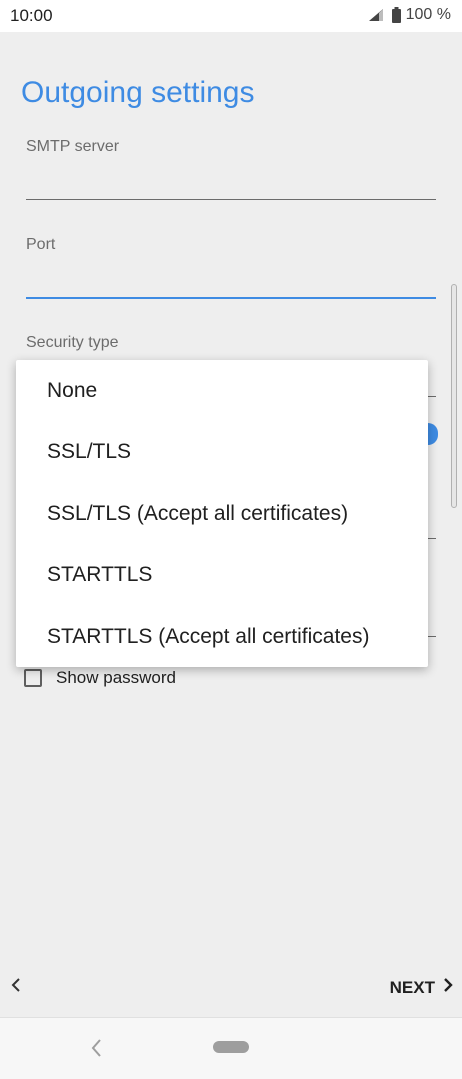 The image size is (462, 1079). Describe the element at coordinates (454, 396) in the screenshot. I see `scrollbar` at that location.